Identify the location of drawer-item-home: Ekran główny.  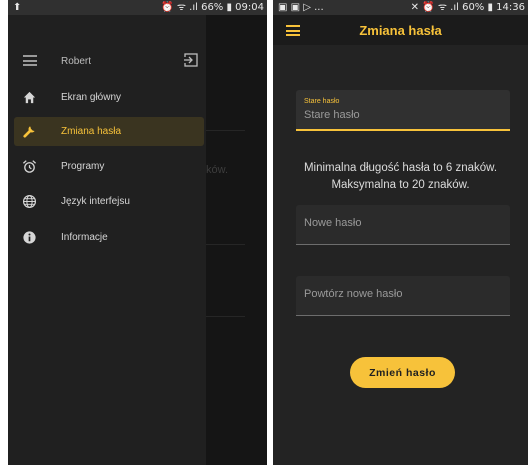
(109, 97).